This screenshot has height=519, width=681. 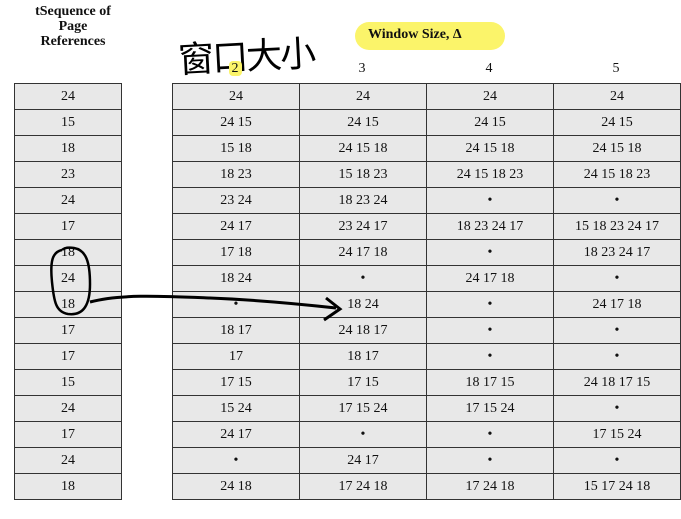 What do you see at coordinates (236, 252) in the screenshot?
I see `working-set-cell: 17 18` at bounding box center [236, 252].